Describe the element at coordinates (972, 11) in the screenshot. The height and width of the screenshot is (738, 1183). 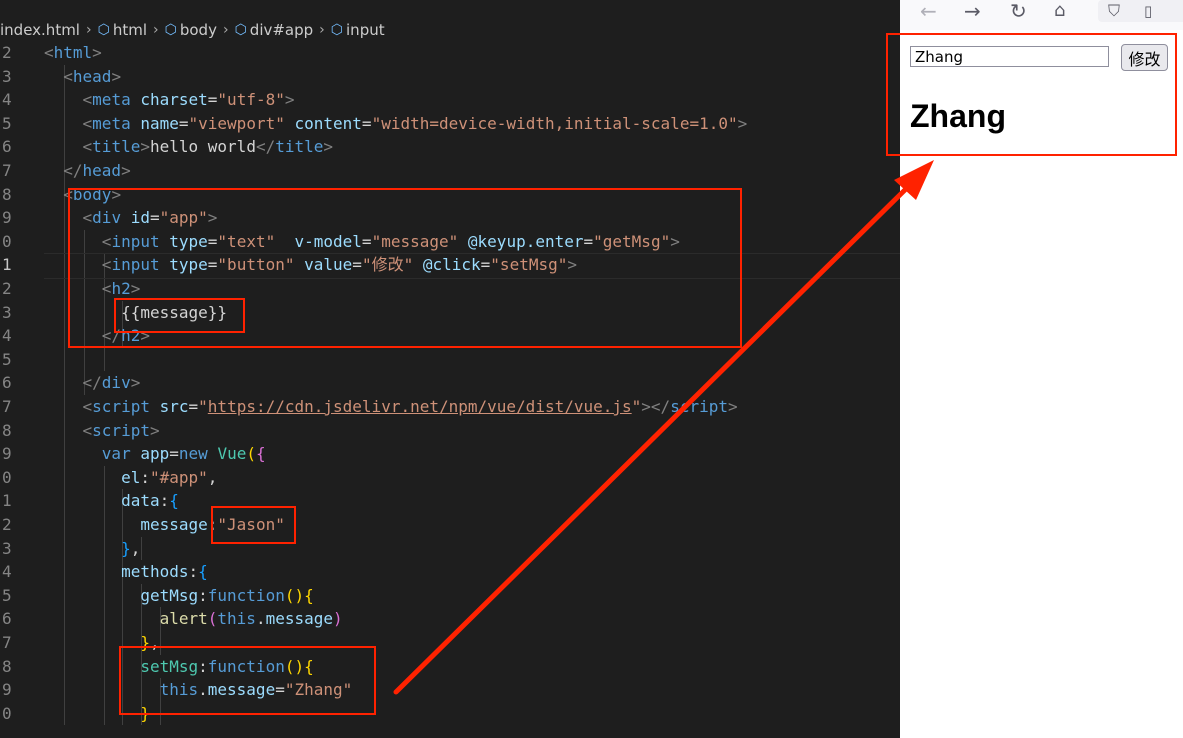
I see `forward-arrow-icon: →` at that location.